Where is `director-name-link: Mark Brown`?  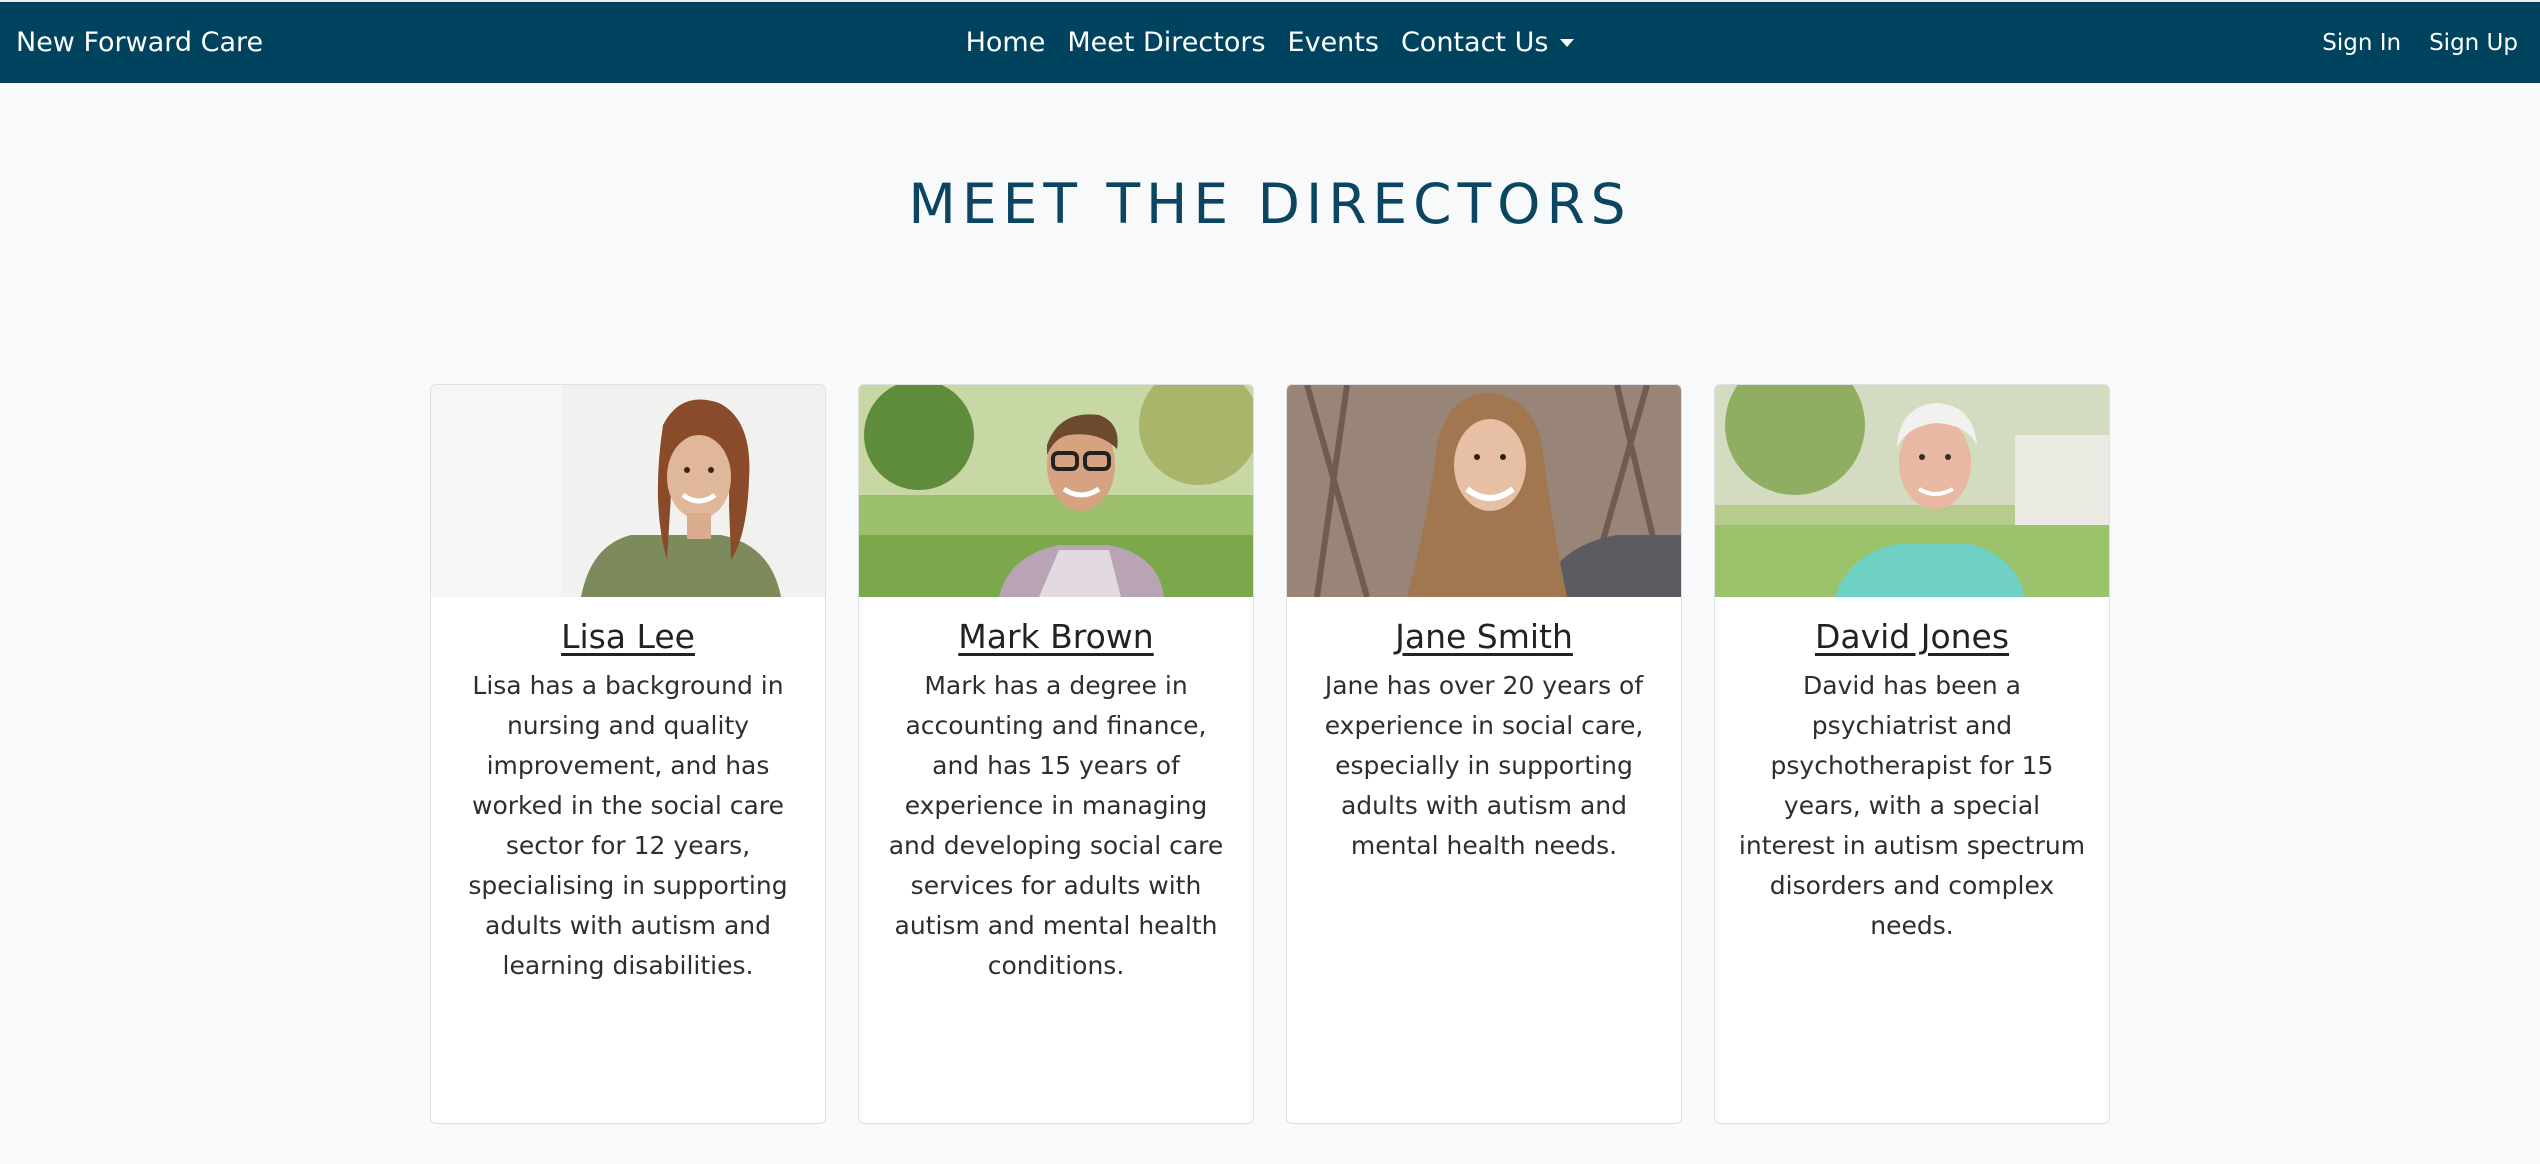
director-name-link: Mark Brown is located at coordinates (1055, 636).